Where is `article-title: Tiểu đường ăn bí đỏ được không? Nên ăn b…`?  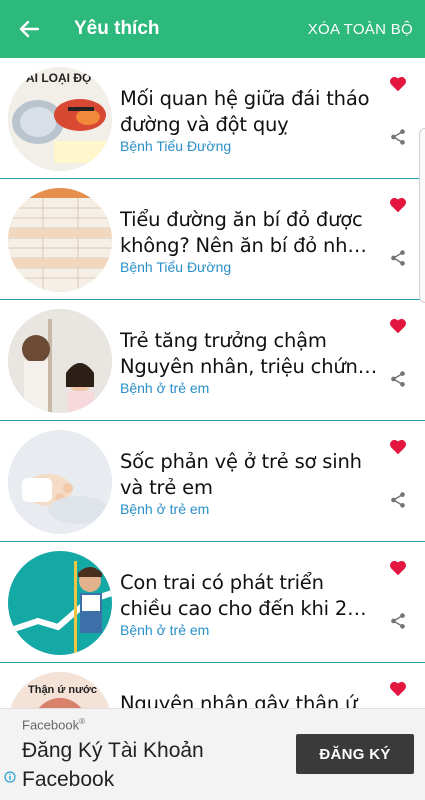 article-title: Tiểu đường ăn bí đỏ được không? Nên ăn b… is located at coordinates (249, 233).